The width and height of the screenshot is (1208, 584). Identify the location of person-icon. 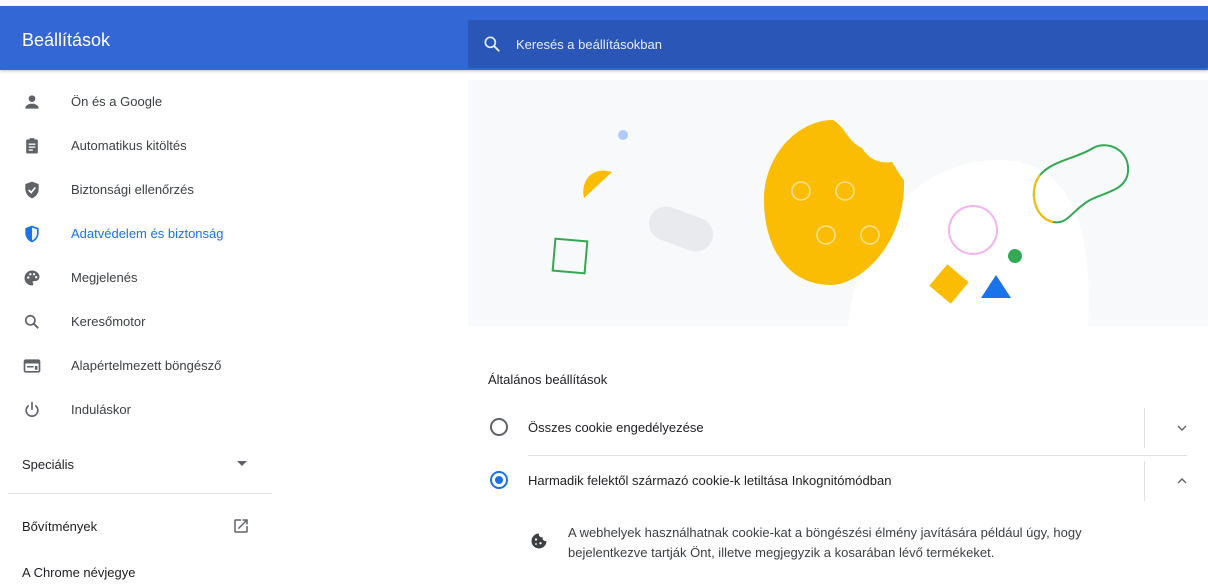
(32, 102).